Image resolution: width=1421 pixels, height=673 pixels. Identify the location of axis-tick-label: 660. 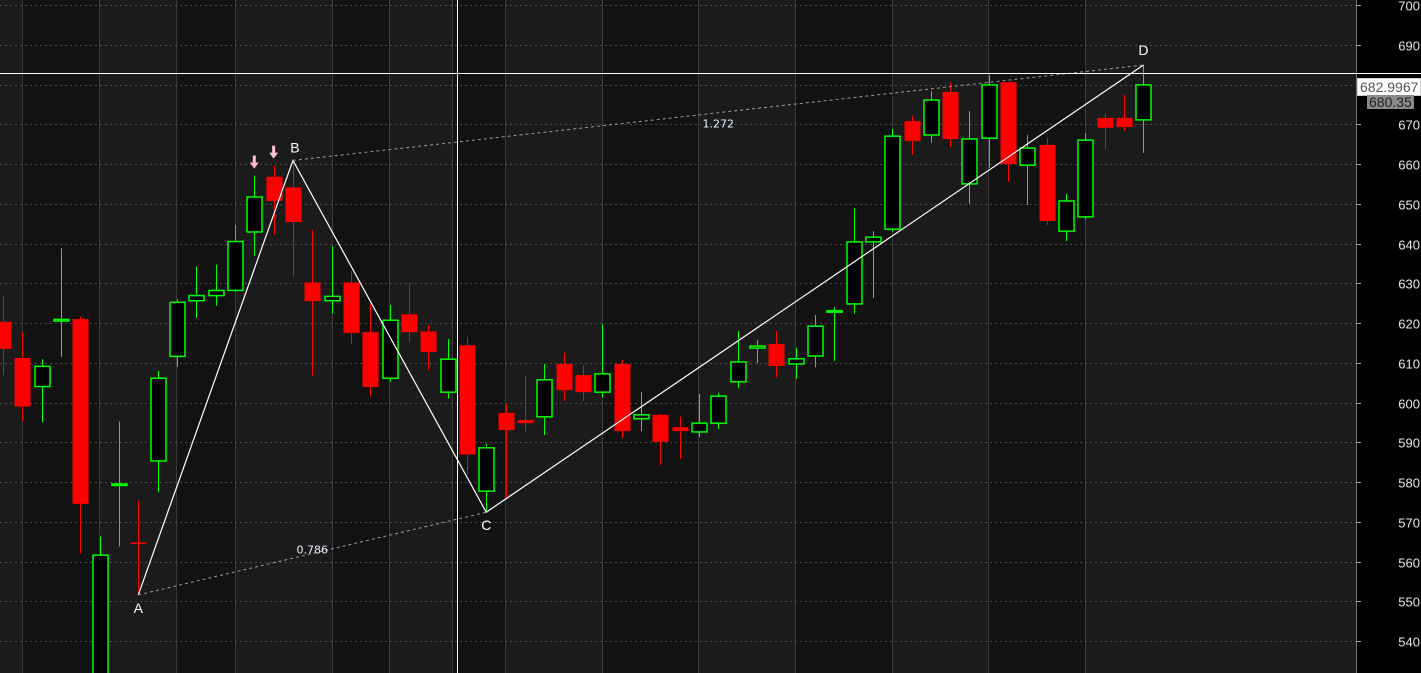
(1409, 165).